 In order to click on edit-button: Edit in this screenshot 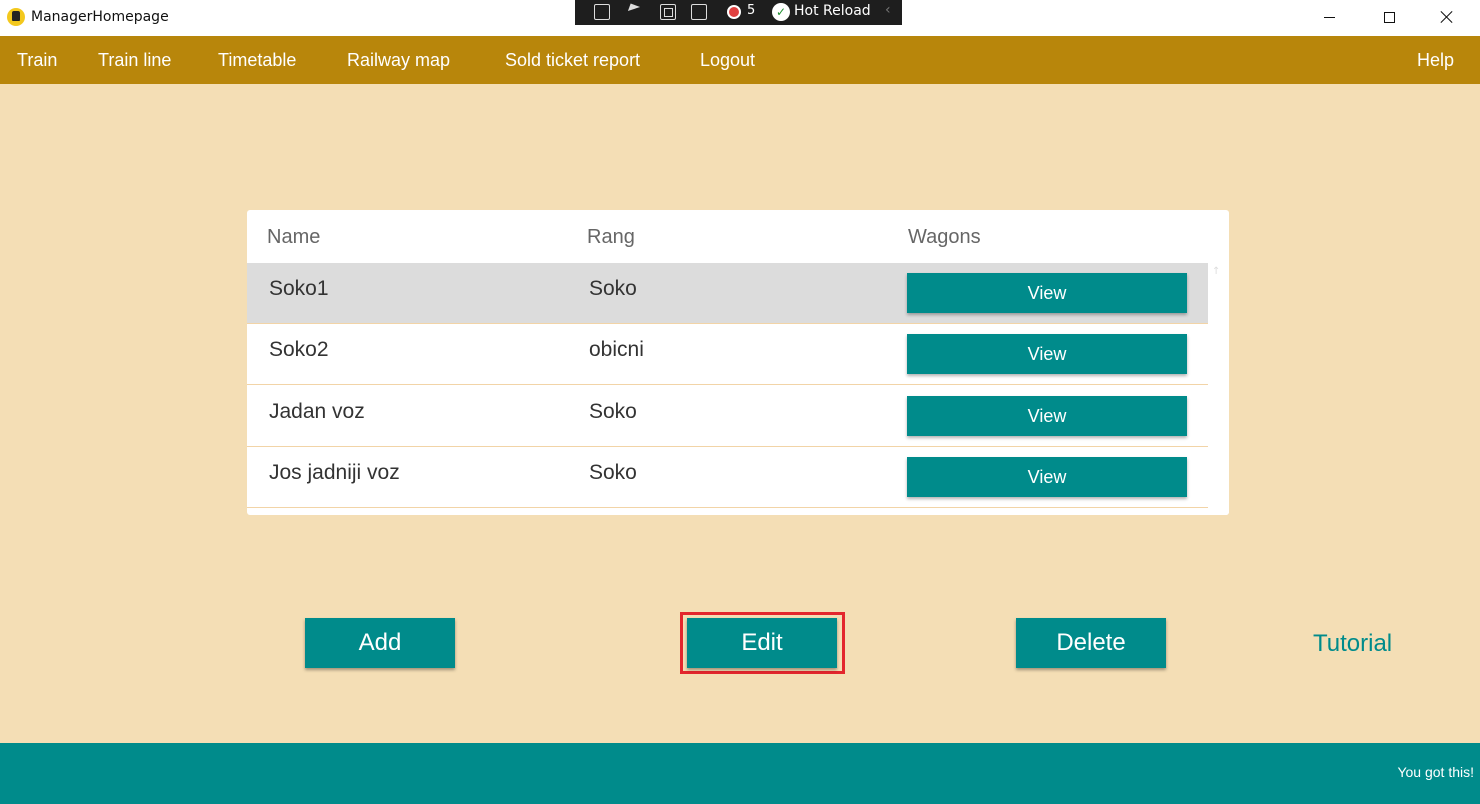, I will do `click(762, 643)`.